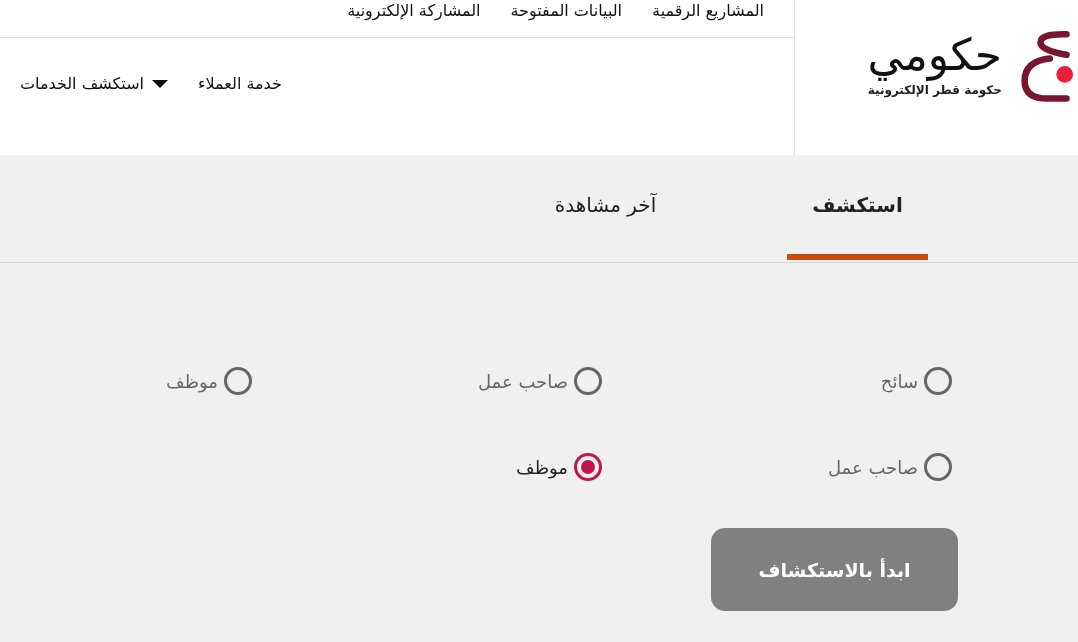  I want to click on top-nav-link: البيانات المفتوحة, so click(566, 11).